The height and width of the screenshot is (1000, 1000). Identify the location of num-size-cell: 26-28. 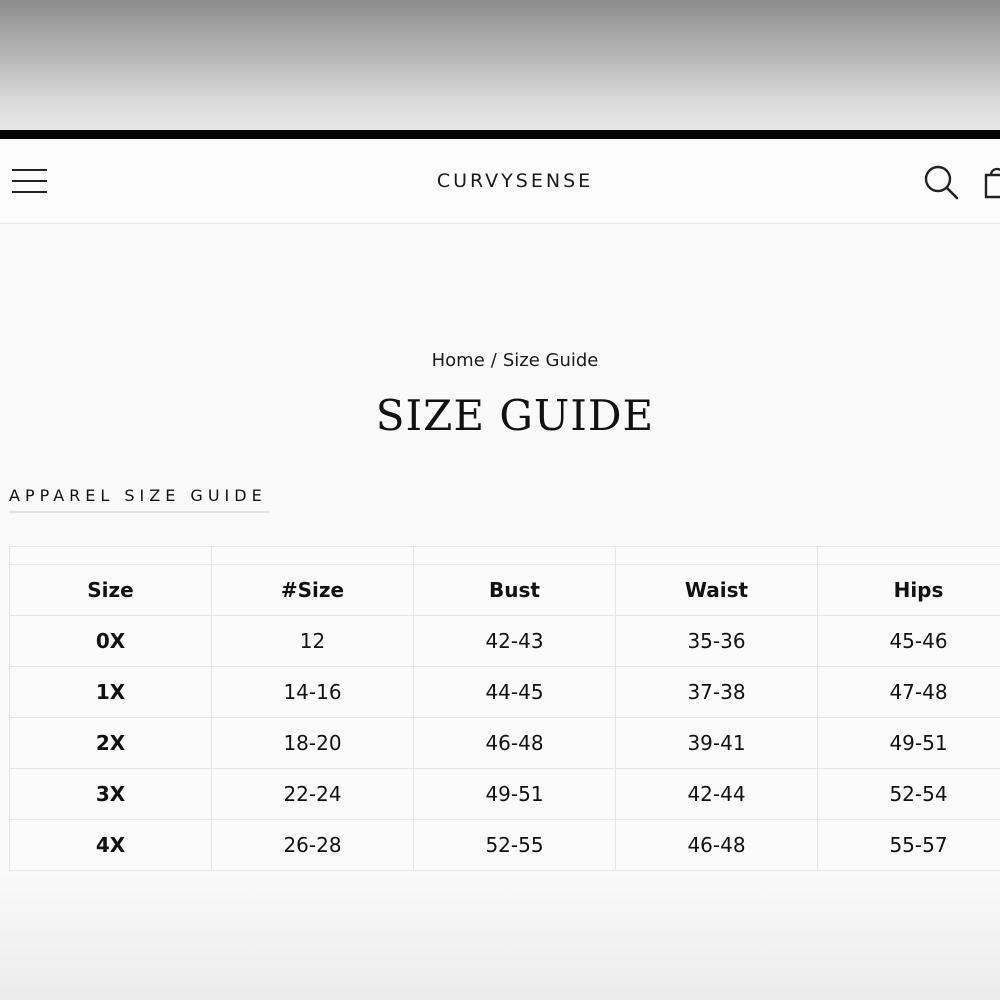
(312, 845).